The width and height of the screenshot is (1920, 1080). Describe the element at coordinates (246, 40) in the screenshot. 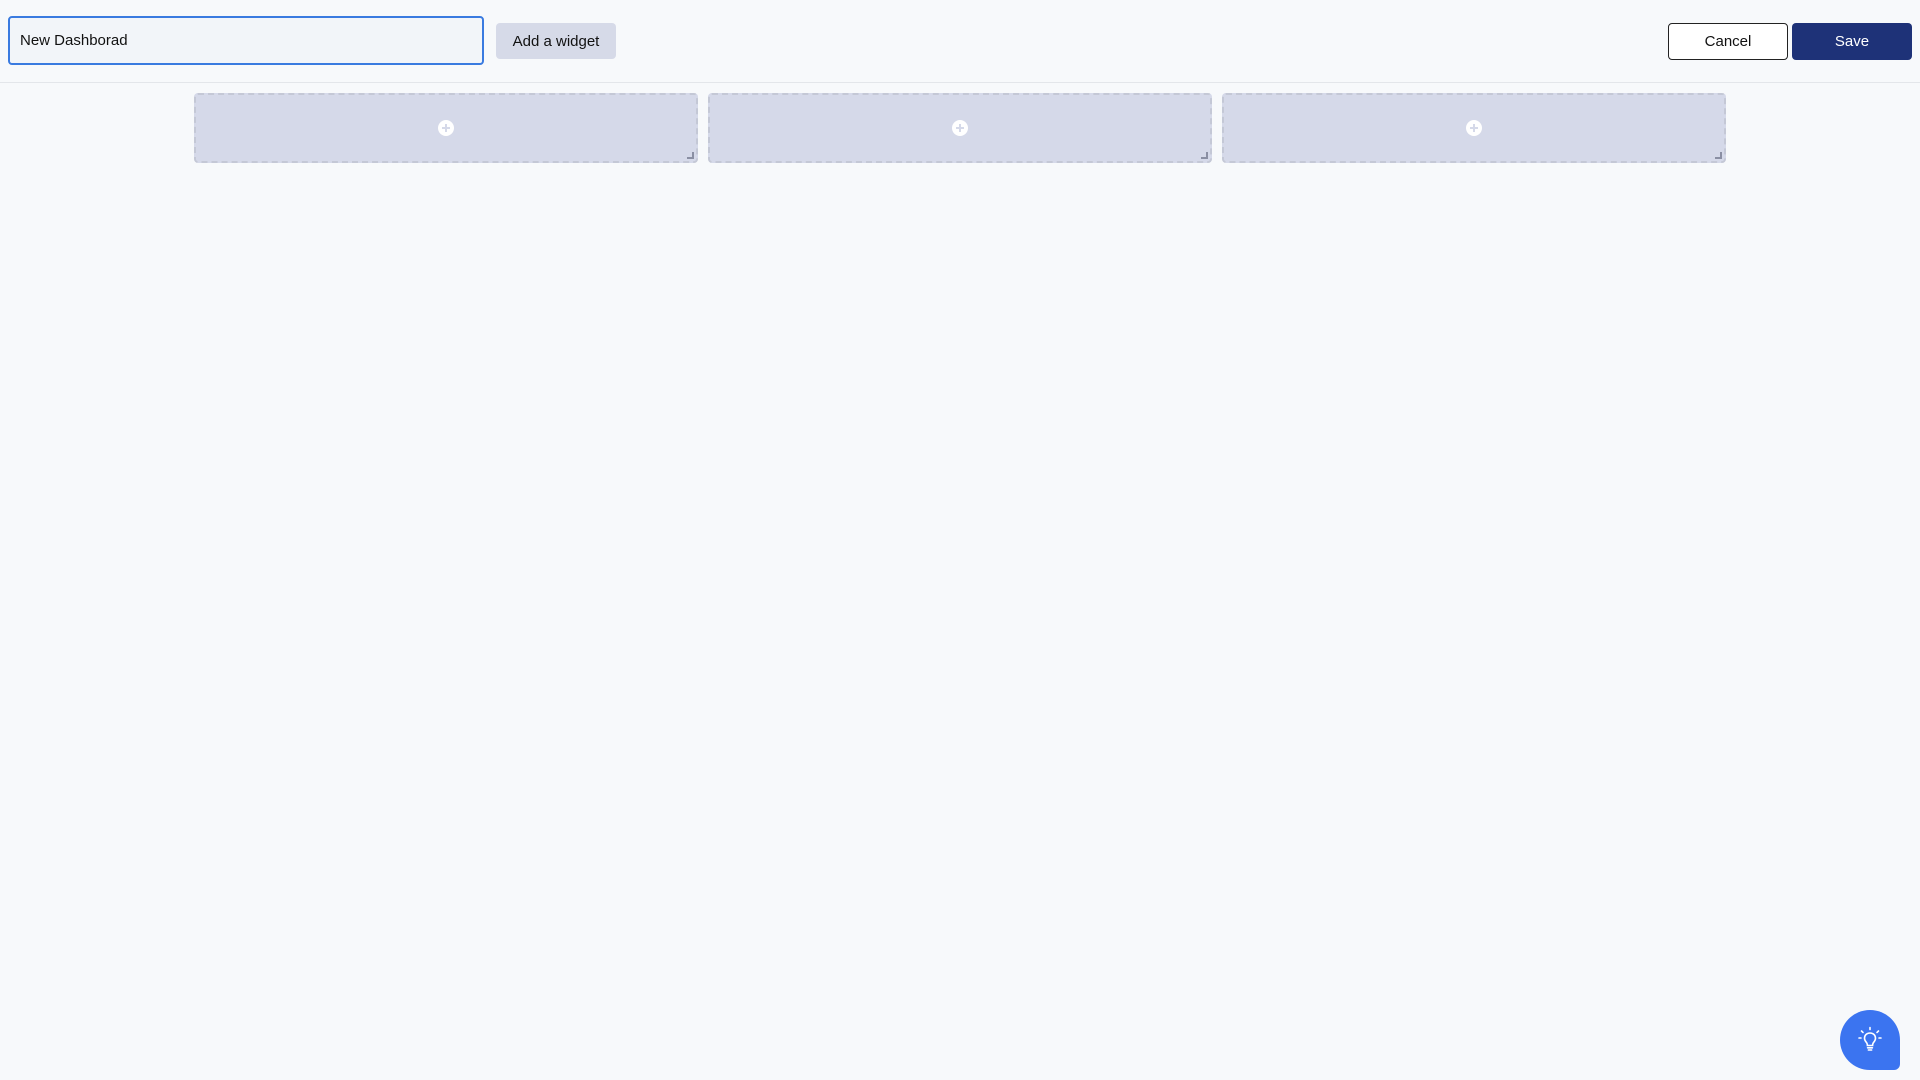

I see `dashboard-name-input` at that location.